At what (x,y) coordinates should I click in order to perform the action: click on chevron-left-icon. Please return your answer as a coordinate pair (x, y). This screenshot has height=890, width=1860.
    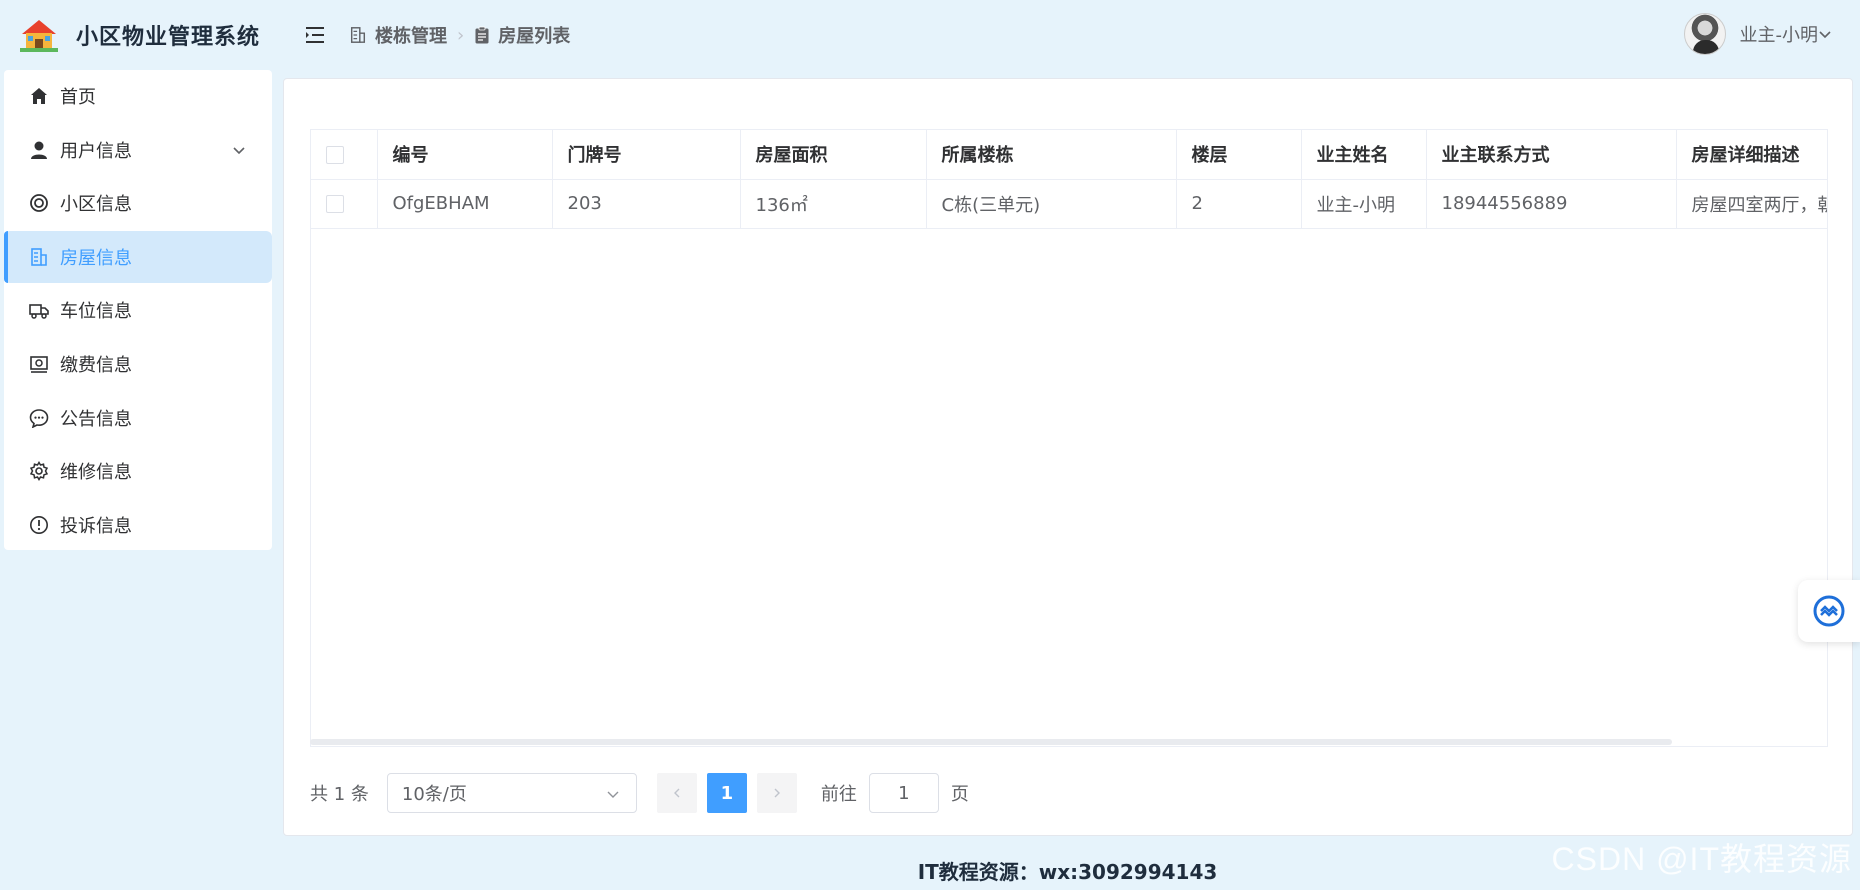
    Looking at the image, I should click on (676, 793).